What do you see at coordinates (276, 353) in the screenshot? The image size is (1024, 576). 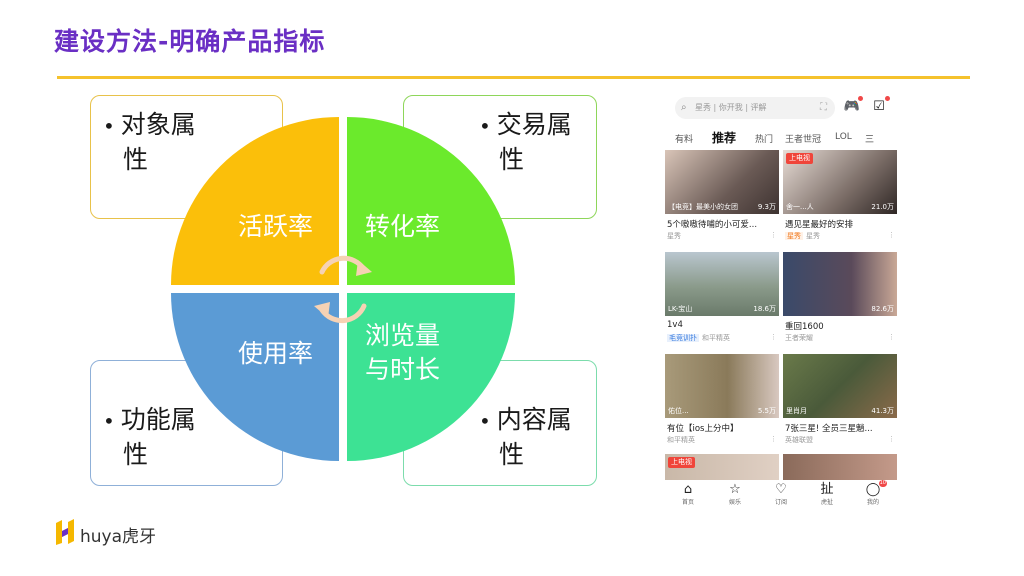 I see `quadrant-label-usage: 使用率` at bounding box center [276, 353].